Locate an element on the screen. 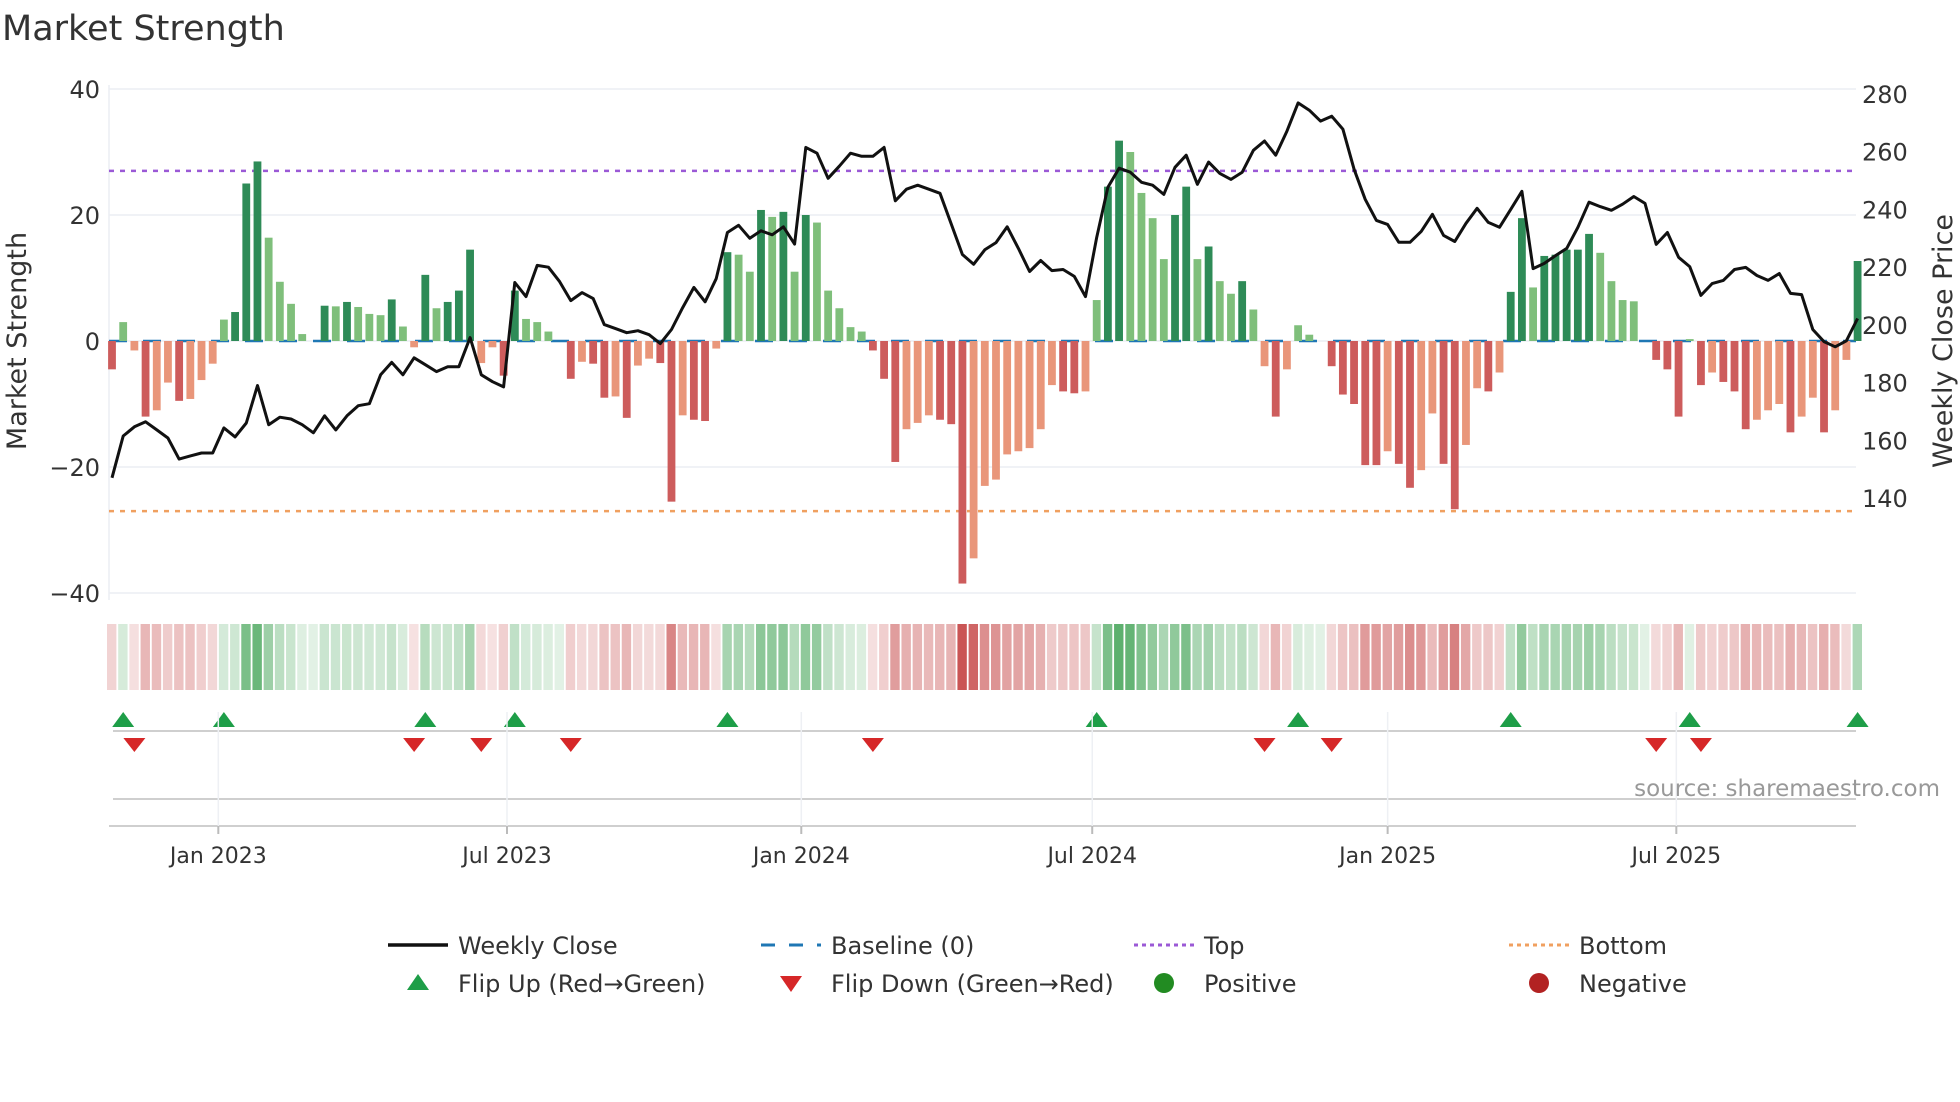  legend-label: Positive is located at coordinates (1250, 984).